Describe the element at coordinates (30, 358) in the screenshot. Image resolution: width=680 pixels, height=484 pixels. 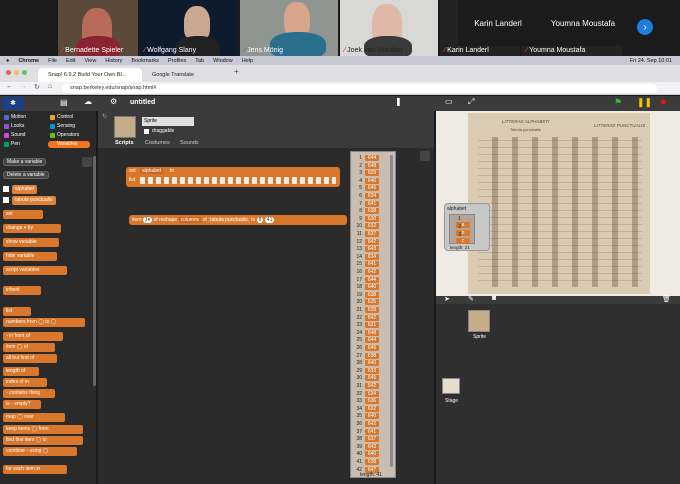
I see `block-all-but-first: all but first of` at that location.